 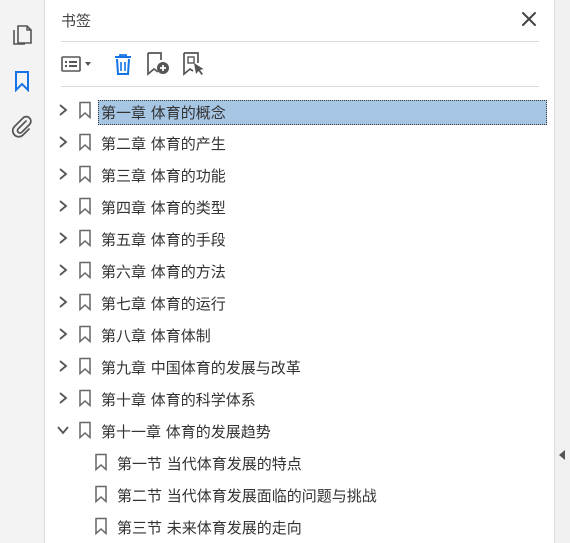 I want to click on bookmark-item: 第一章 体育的概念, so click(x=300, y=110).